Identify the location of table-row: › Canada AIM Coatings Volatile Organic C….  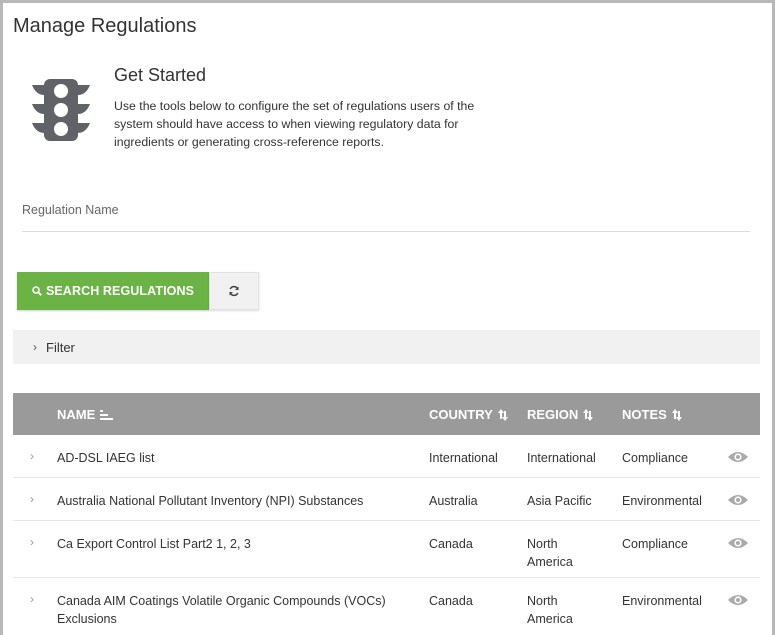
(386, 606).